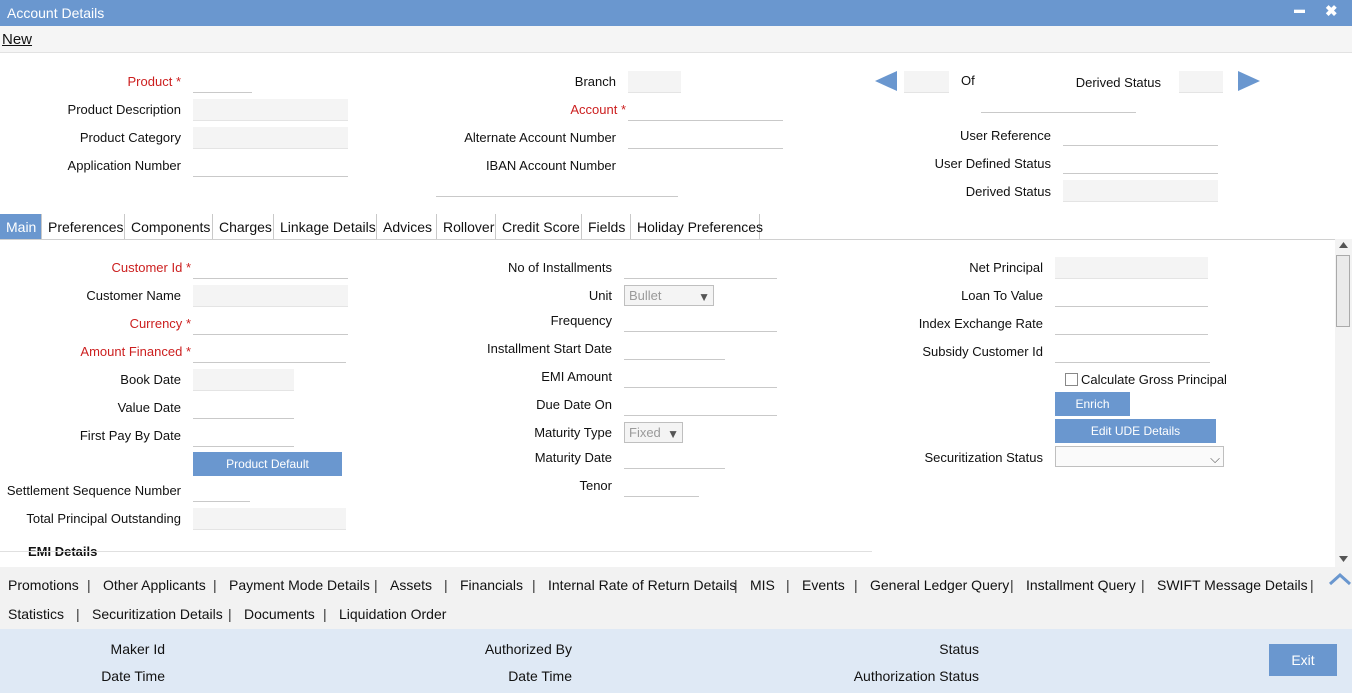 The width and height of the screenshot is (1352, 693). Describe the element at coordinates (270, 166) in the screenshot. I see `application-number-field` at that location.